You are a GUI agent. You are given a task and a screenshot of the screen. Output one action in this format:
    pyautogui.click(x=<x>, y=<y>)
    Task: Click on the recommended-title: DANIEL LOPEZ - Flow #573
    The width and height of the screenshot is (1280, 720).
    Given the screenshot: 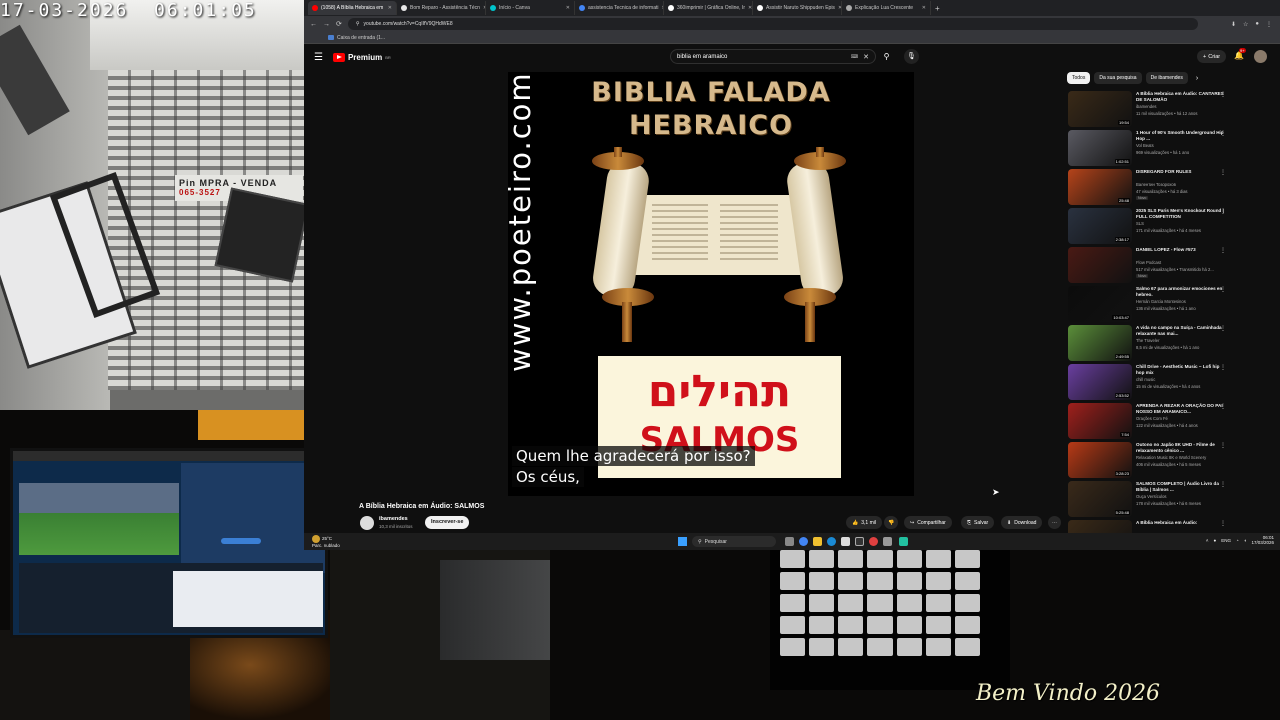 What is the action you would take?
    pyautogui.click(x=1180, y=250)
    